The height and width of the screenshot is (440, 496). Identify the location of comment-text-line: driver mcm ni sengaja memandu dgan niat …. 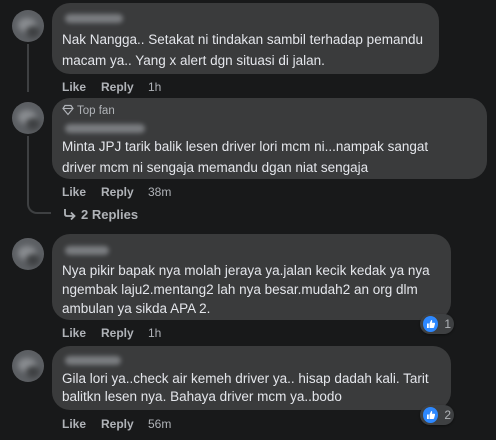
(215, 167).